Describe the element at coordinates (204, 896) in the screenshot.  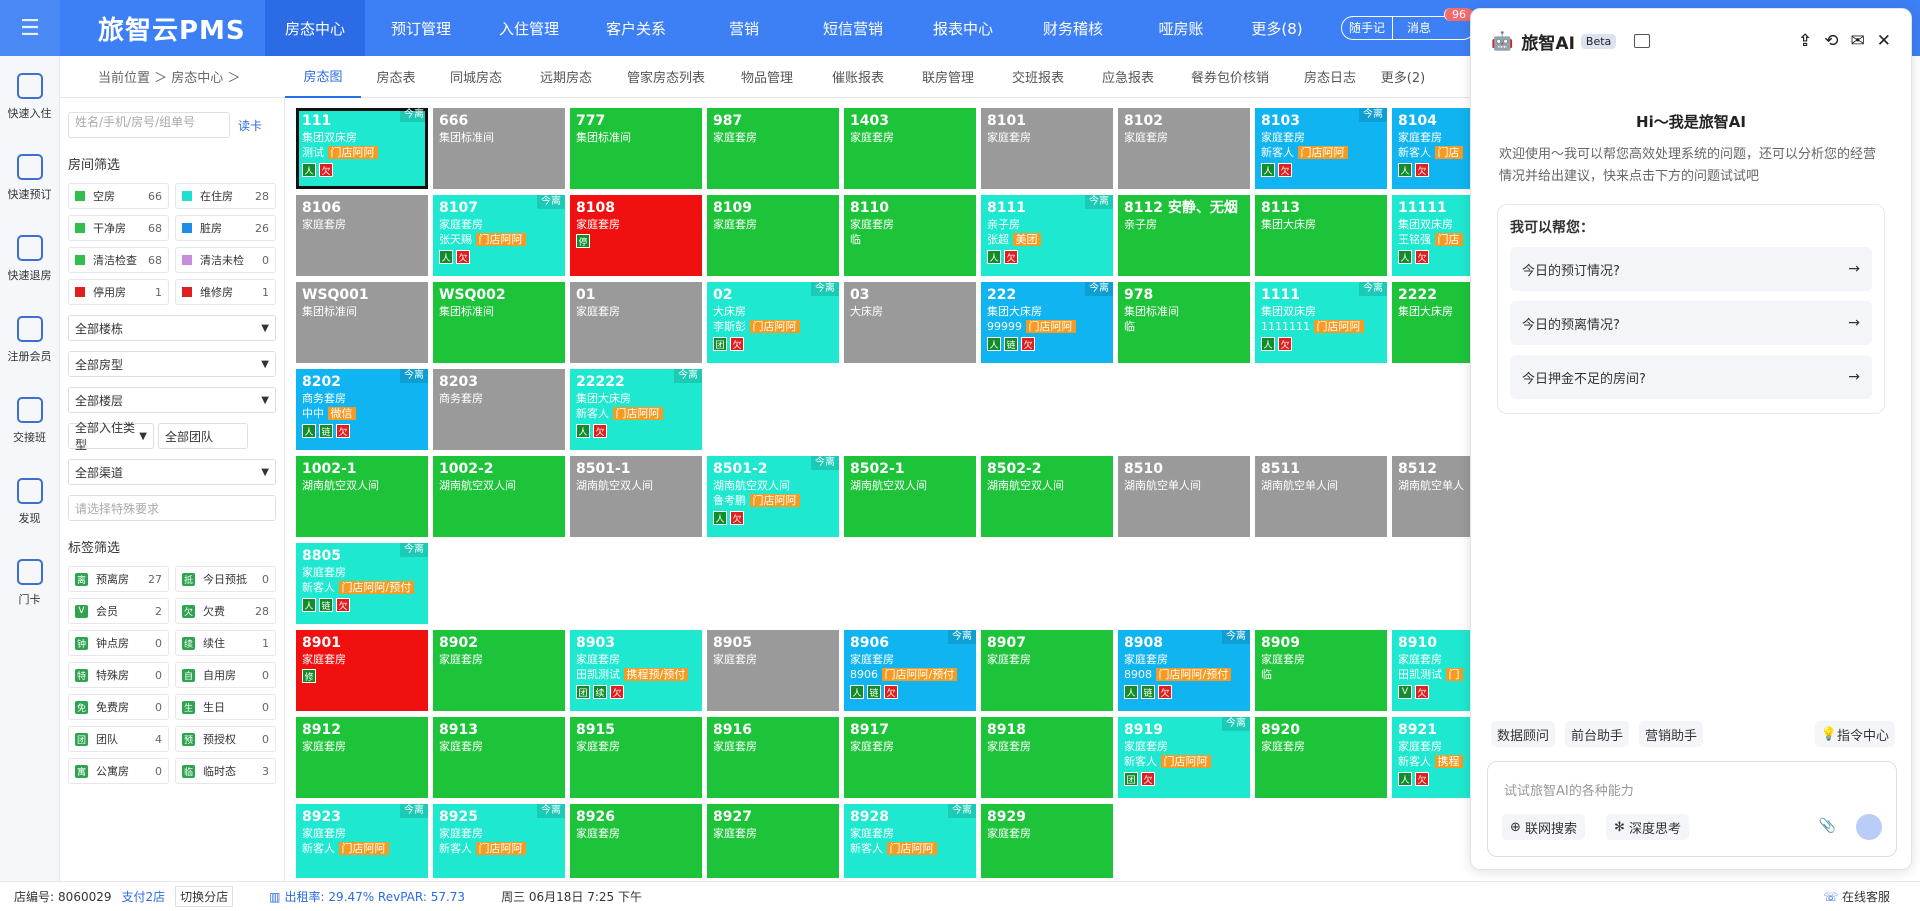
I see `switch-branch-button: 切换分店` at that location.